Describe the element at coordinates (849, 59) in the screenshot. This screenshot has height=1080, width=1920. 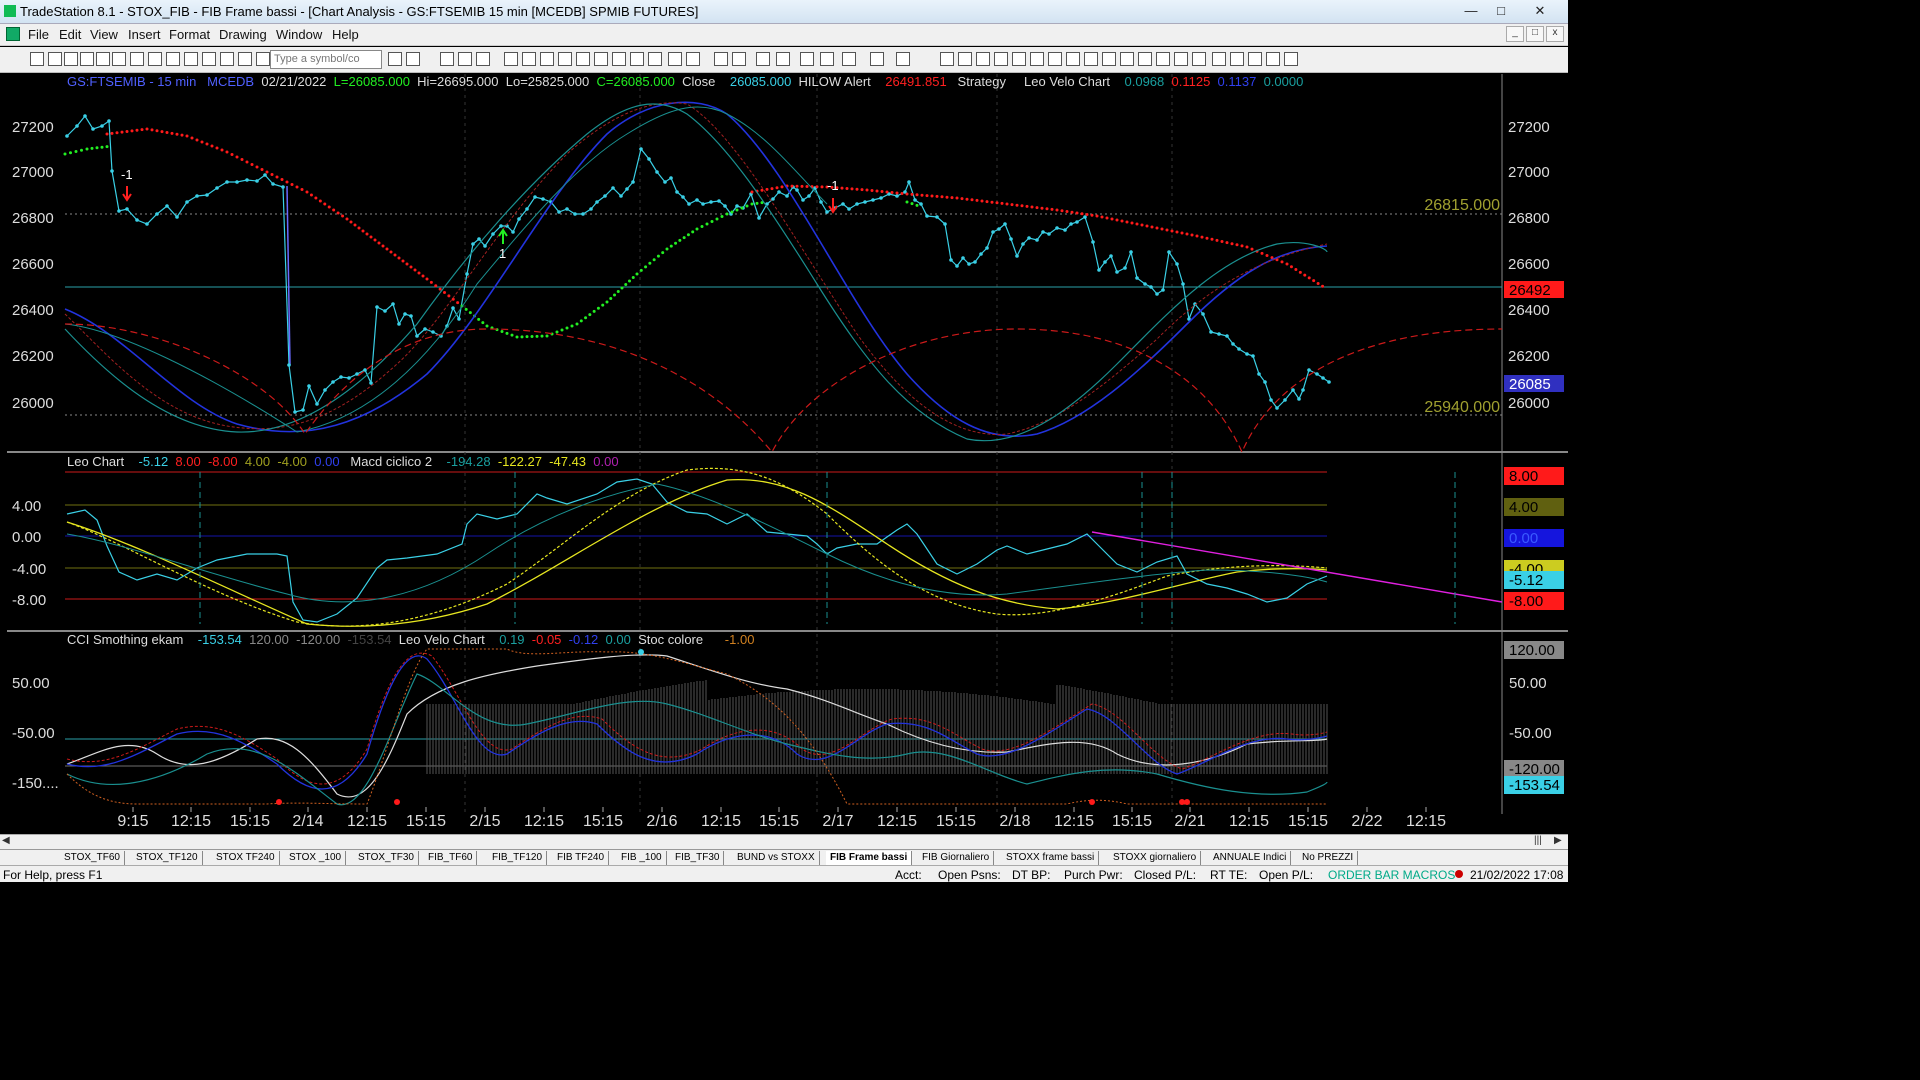
I see `toolbar-tool-36-icon` at that location.